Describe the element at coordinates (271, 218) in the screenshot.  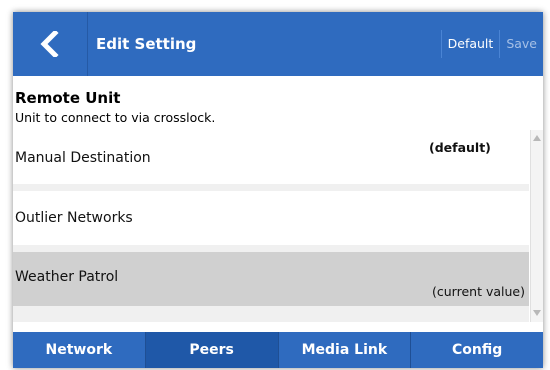
I see `option-outlier-networks: Outlier Networks` at that location.